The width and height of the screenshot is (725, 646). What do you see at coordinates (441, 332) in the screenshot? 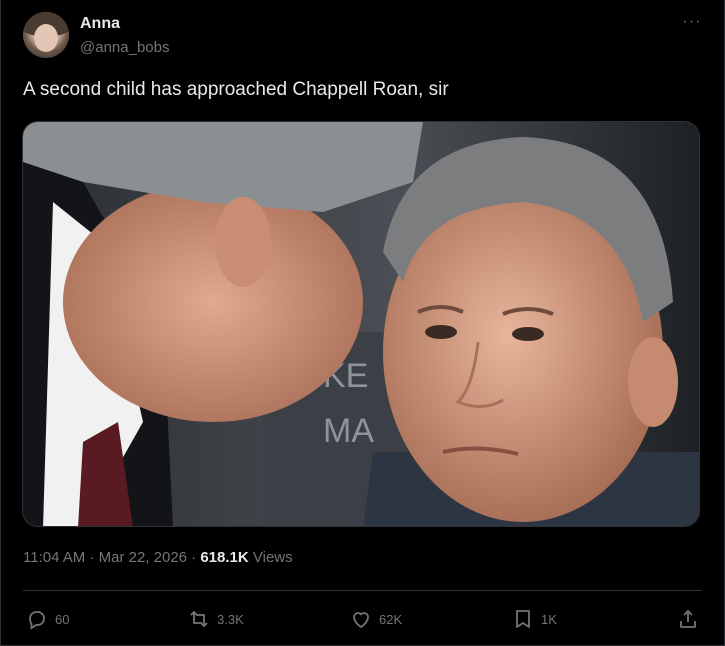
I see `right-man-eye-left` at bounding box center [441, 332].